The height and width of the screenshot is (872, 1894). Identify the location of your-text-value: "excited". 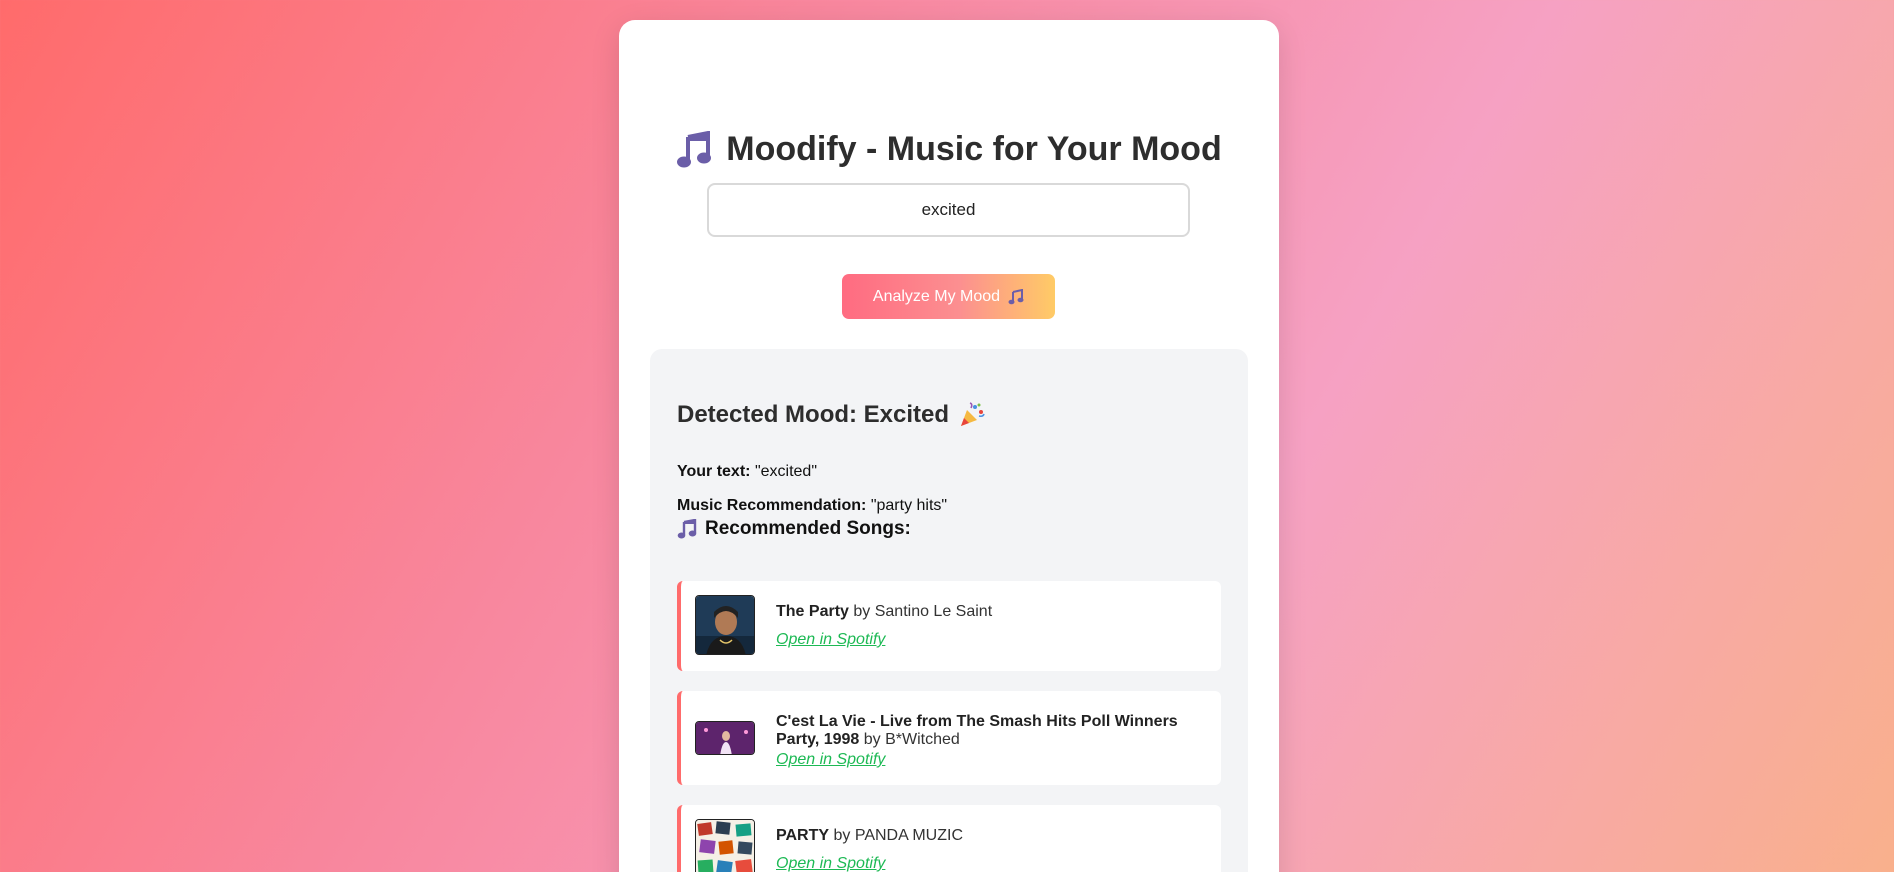
(785, 471).